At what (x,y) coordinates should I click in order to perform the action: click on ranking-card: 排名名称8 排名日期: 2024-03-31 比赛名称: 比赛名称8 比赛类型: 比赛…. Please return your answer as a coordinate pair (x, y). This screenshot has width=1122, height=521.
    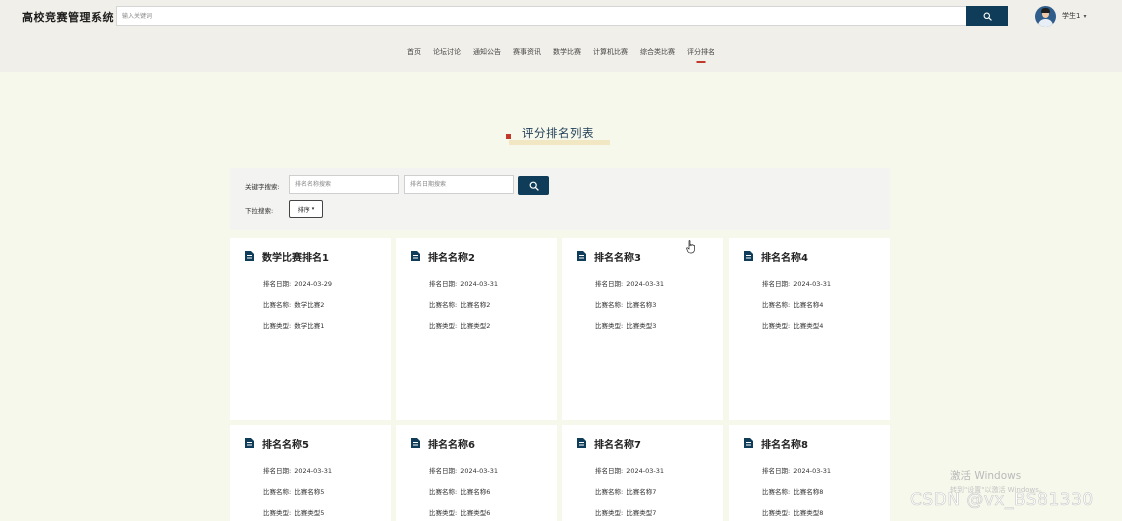
    Looking at the image, I should click on (809, 473).